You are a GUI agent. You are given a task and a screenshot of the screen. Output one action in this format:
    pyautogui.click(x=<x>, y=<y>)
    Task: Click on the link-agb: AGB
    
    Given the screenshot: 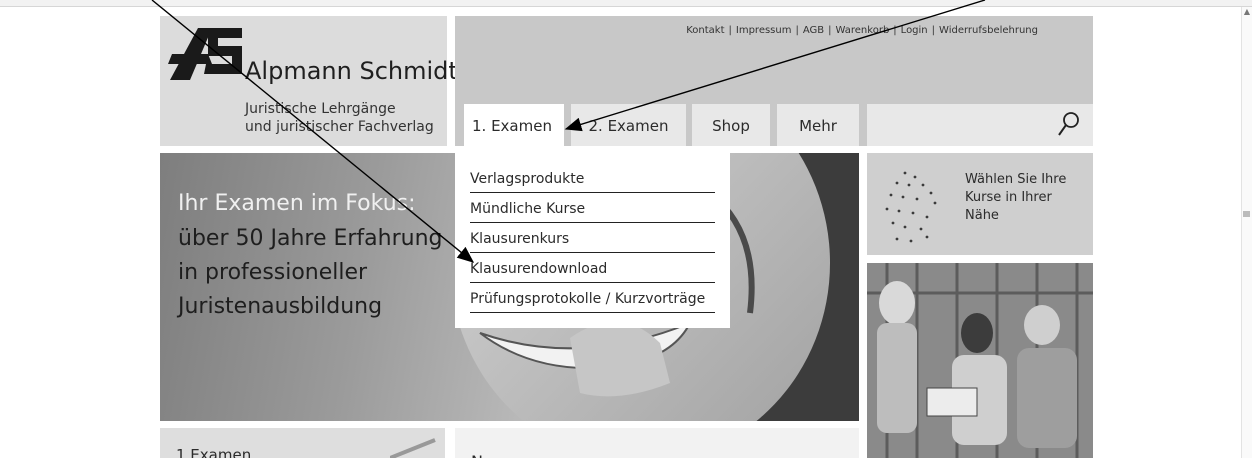 What is the action you would take?
    pyautogui.click(x=813, y=30)
    